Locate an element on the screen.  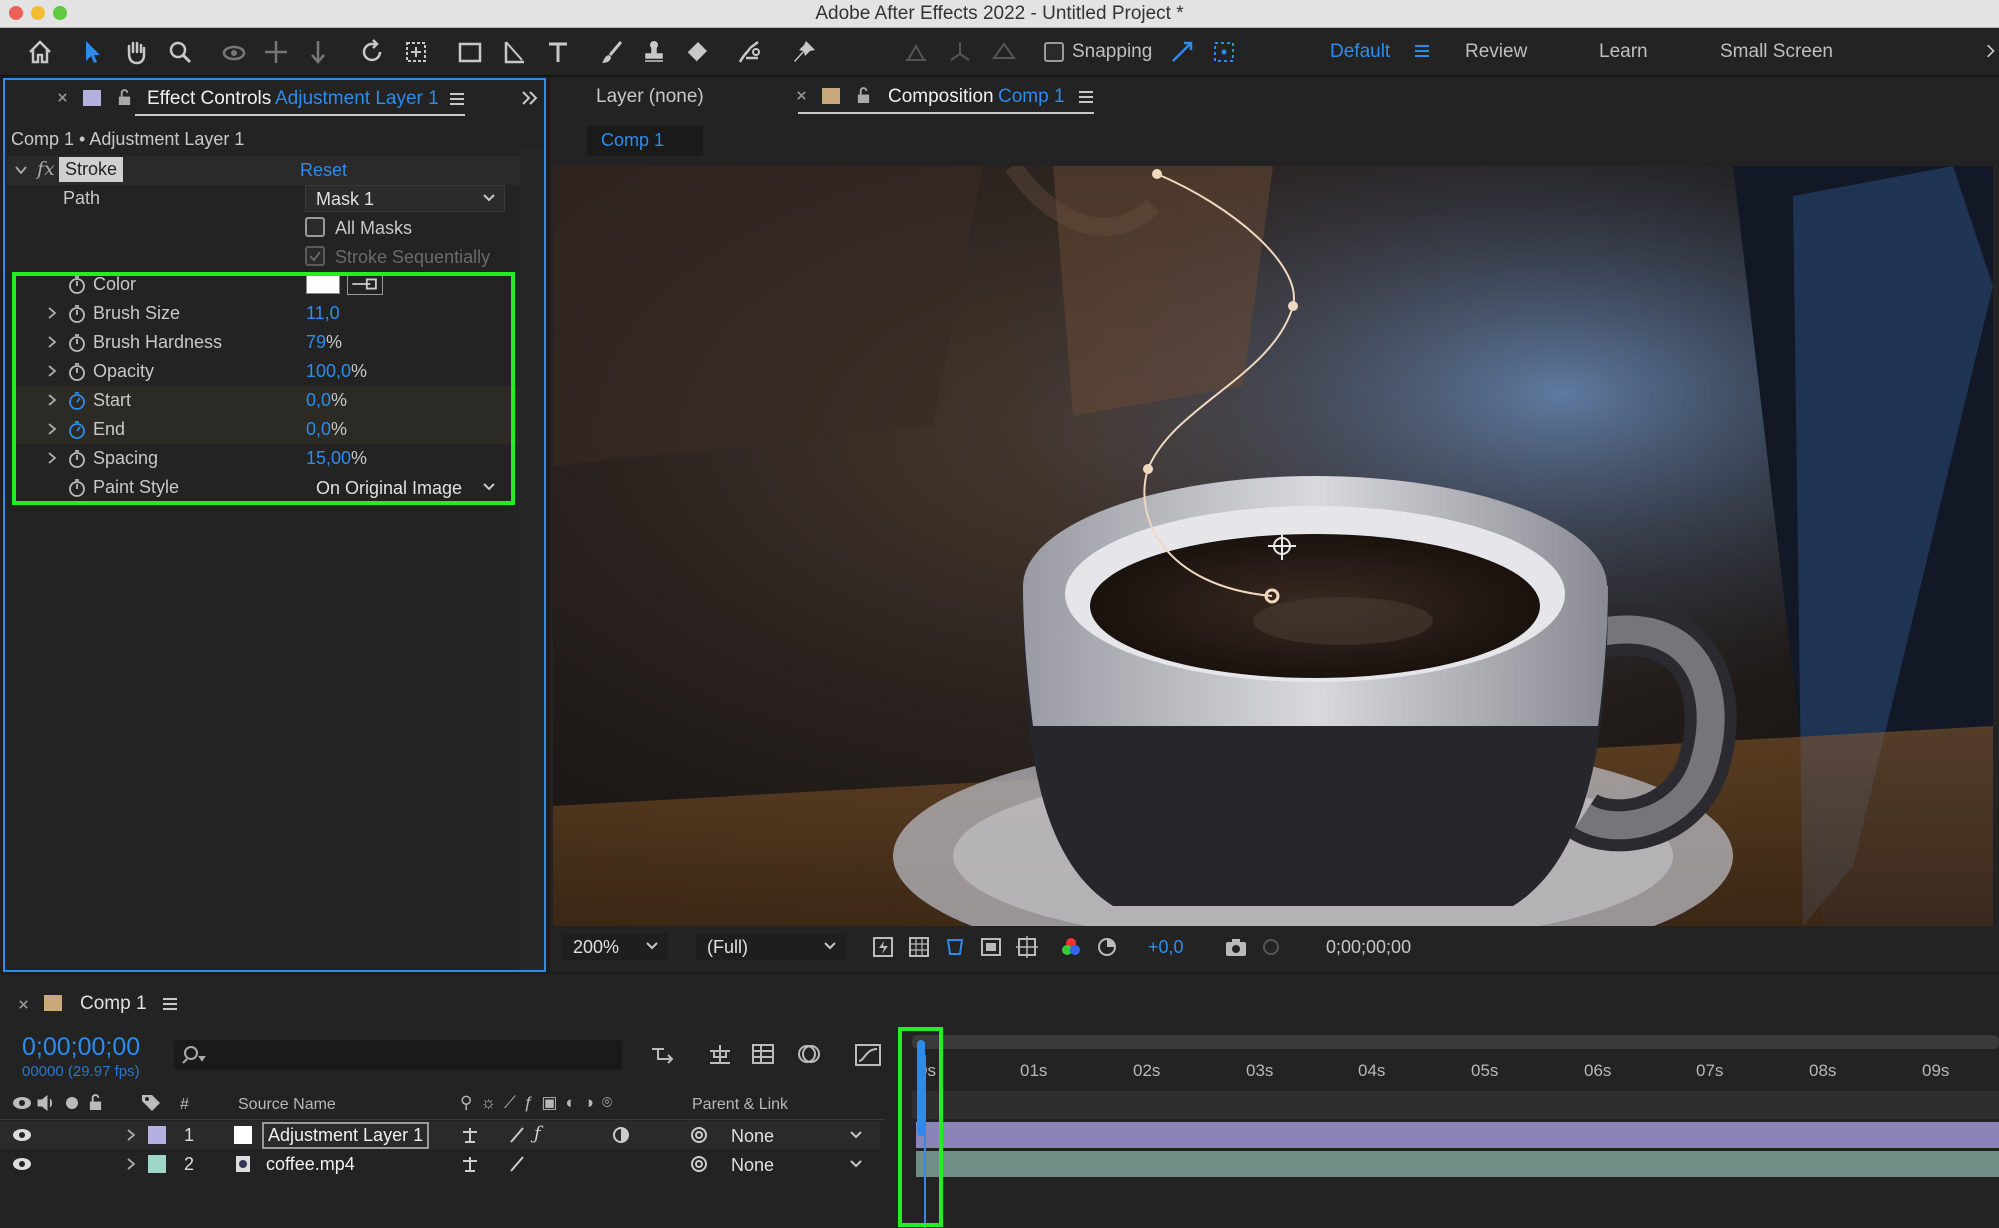
panel-menu-icon is located at coordinates (1086, 97).